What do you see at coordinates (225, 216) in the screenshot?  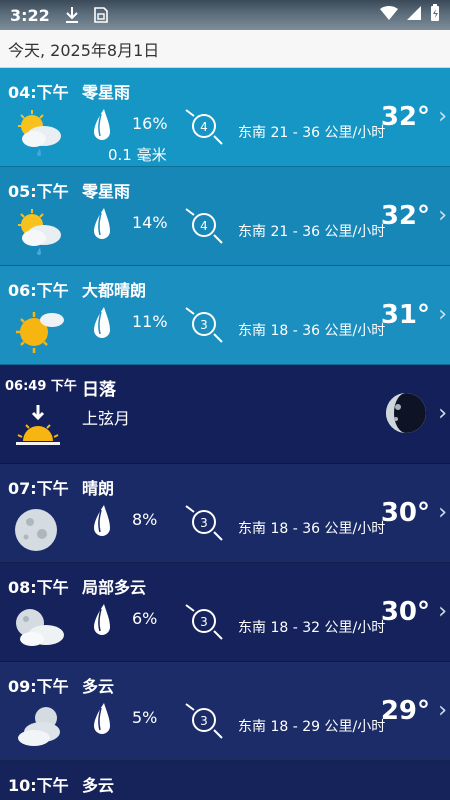 I see `forecast-row: 05:下午 零星雨 14% 4 东南 21 - 36 公里/小时 32° ›` at bounding box center [225, 216].